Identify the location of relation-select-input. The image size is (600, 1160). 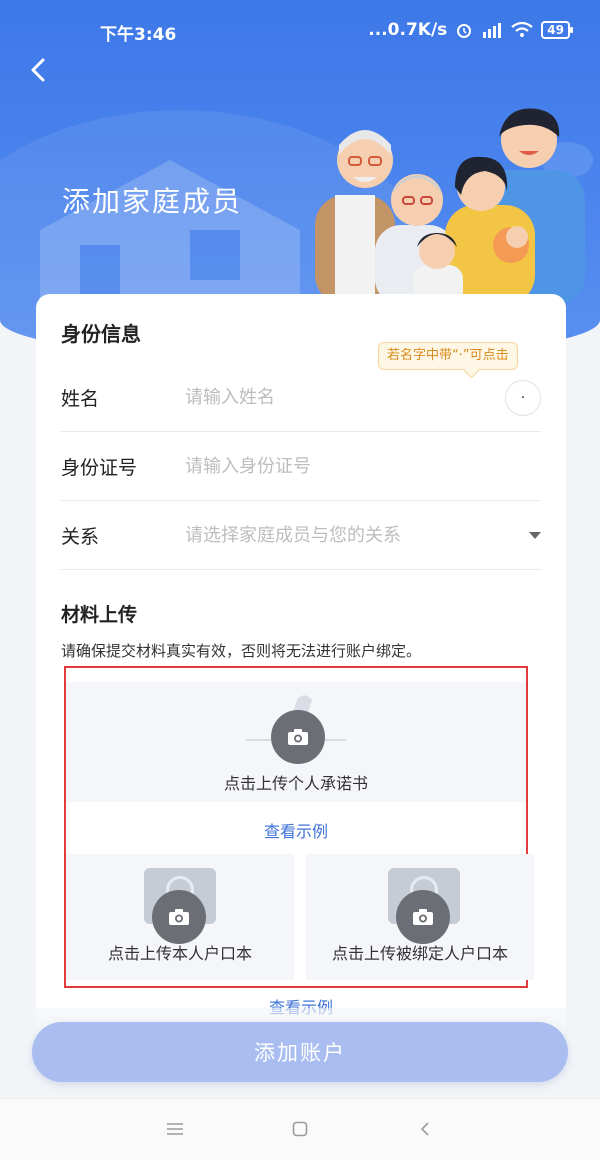
(353, 535).